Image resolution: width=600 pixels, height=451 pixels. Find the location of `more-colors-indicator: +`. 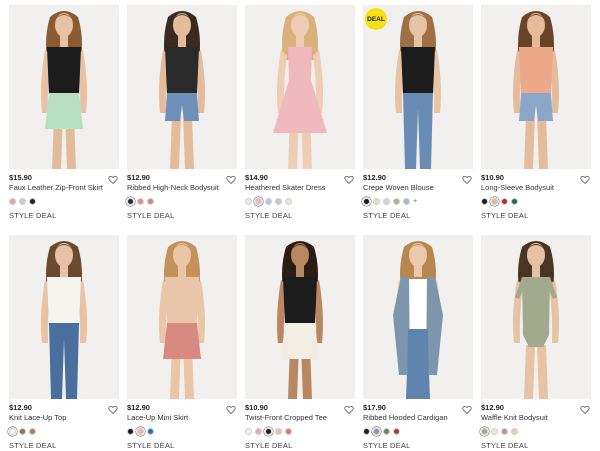

more-colors-indicator: + is located at coordinates (415, 201).